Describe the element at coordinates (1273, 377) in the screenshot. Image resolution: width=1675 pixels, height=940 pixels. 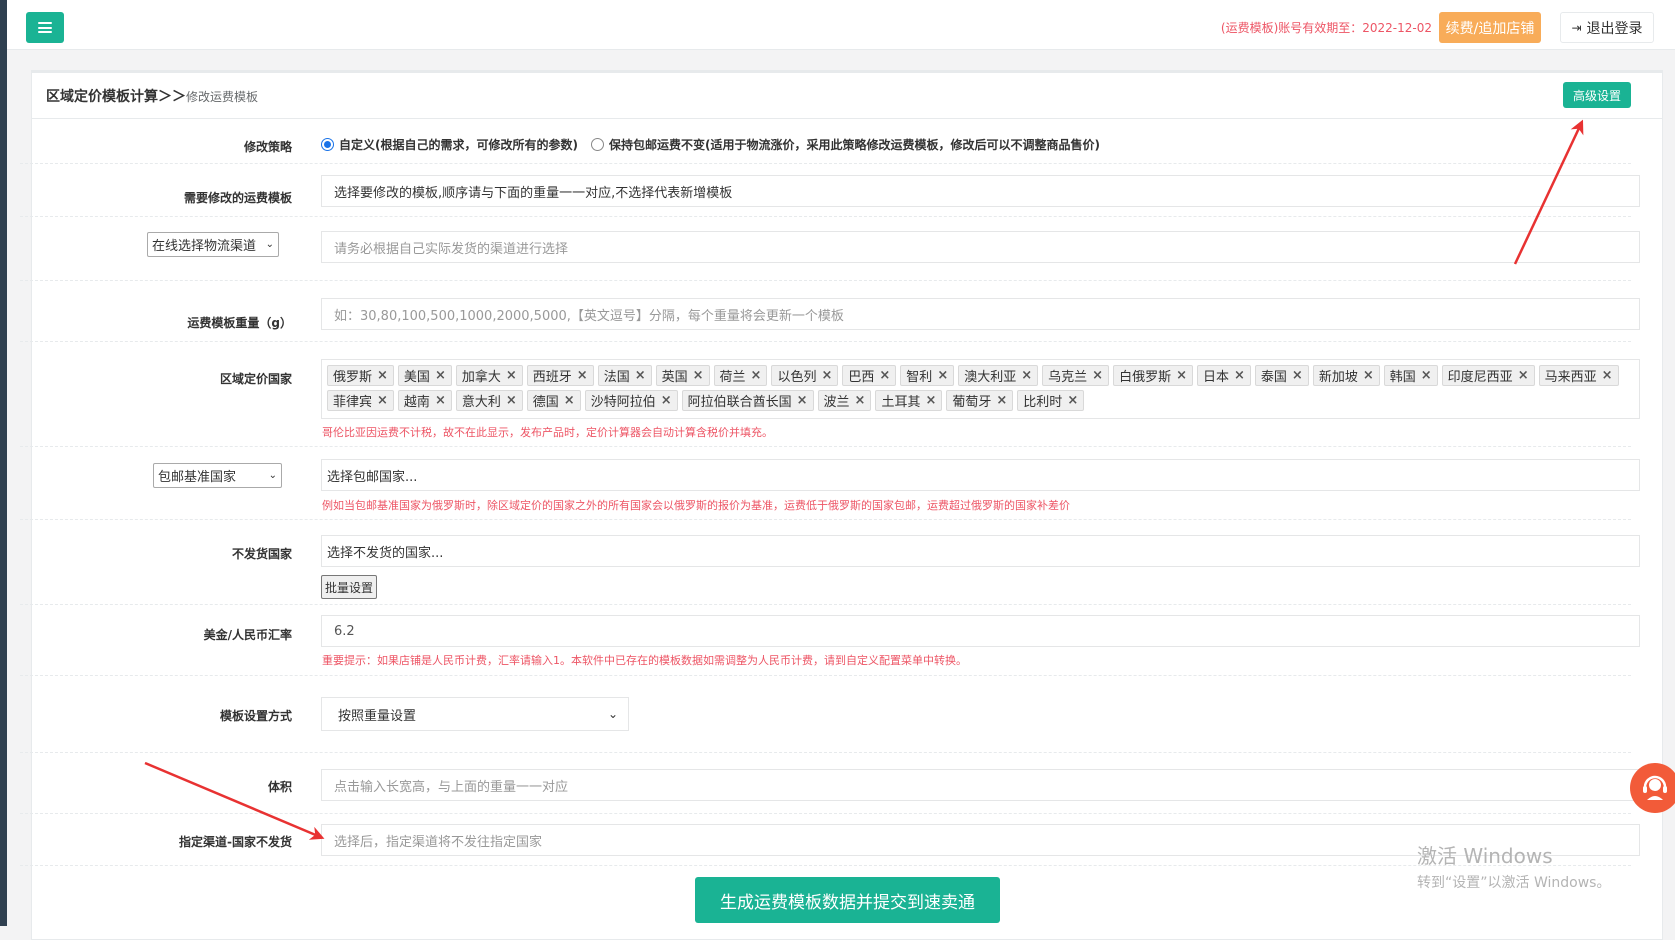
I see `region-tag-label: 泰国` at that location.